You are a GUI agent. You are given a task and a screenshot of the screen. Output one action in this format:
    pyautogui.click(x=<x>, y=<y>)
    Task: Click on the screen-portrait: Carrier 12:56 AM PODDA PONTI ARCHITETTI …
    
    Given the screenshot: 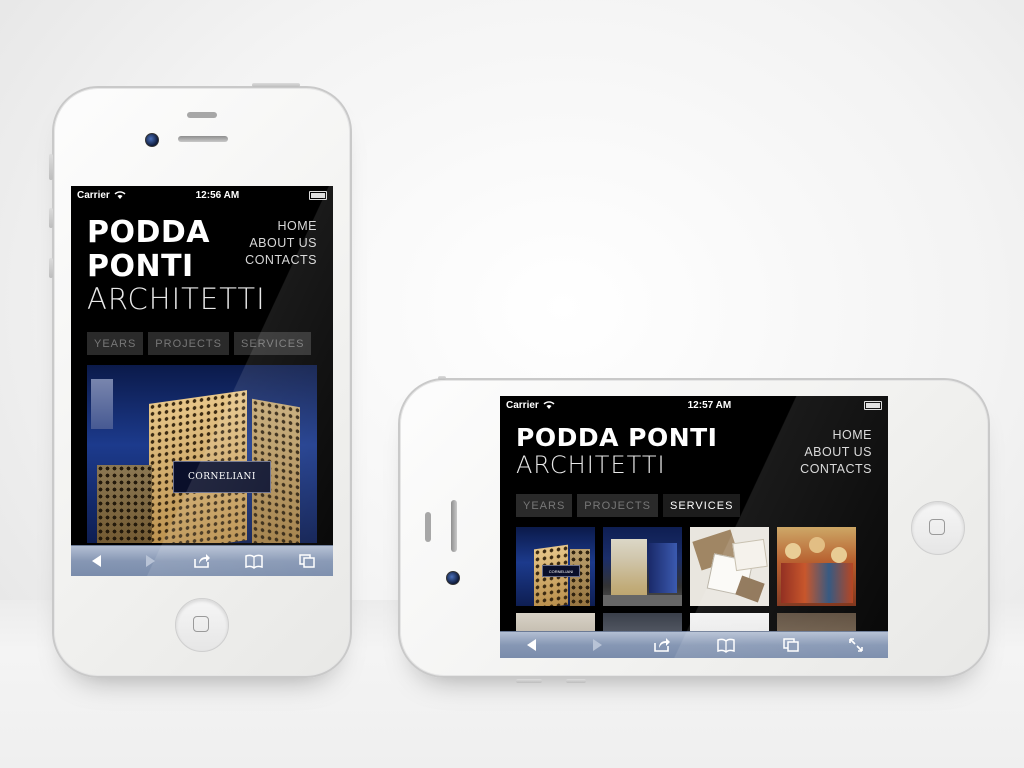 What is the action you would take?
    pyautogui.click(x=202, y=381)
    